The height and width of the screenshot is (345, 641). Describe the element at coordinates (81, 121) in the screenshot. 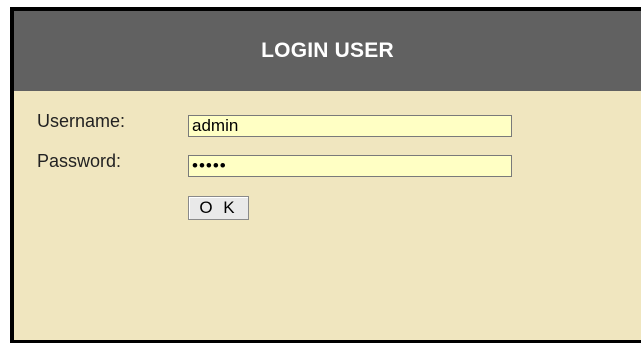

I see `username-label: Username:` at that location.